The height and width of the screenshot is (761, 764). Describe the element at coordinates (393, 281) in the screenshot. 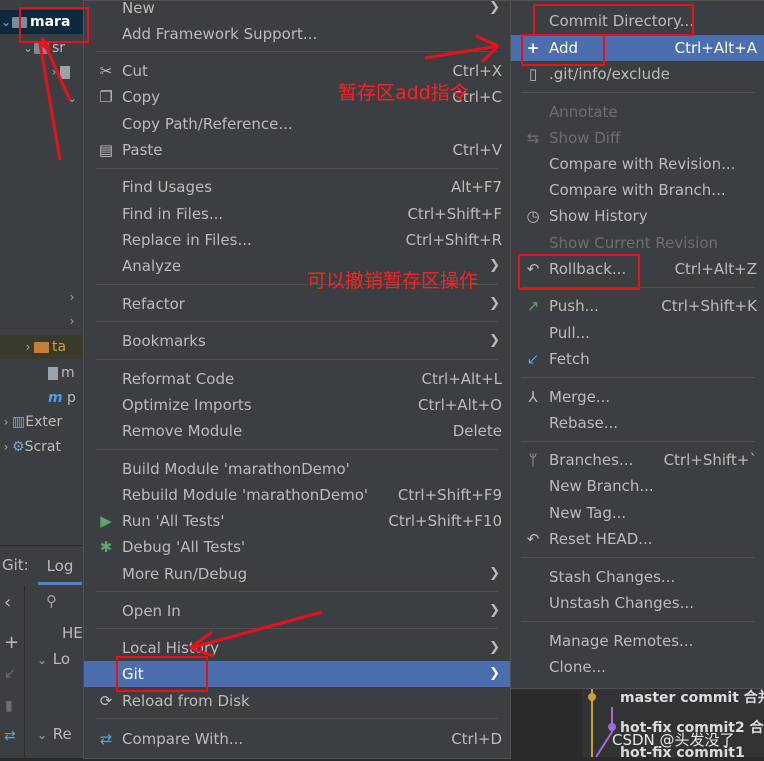

I see `annotation-rollback: 可以撤销暂存区操作` at that location.